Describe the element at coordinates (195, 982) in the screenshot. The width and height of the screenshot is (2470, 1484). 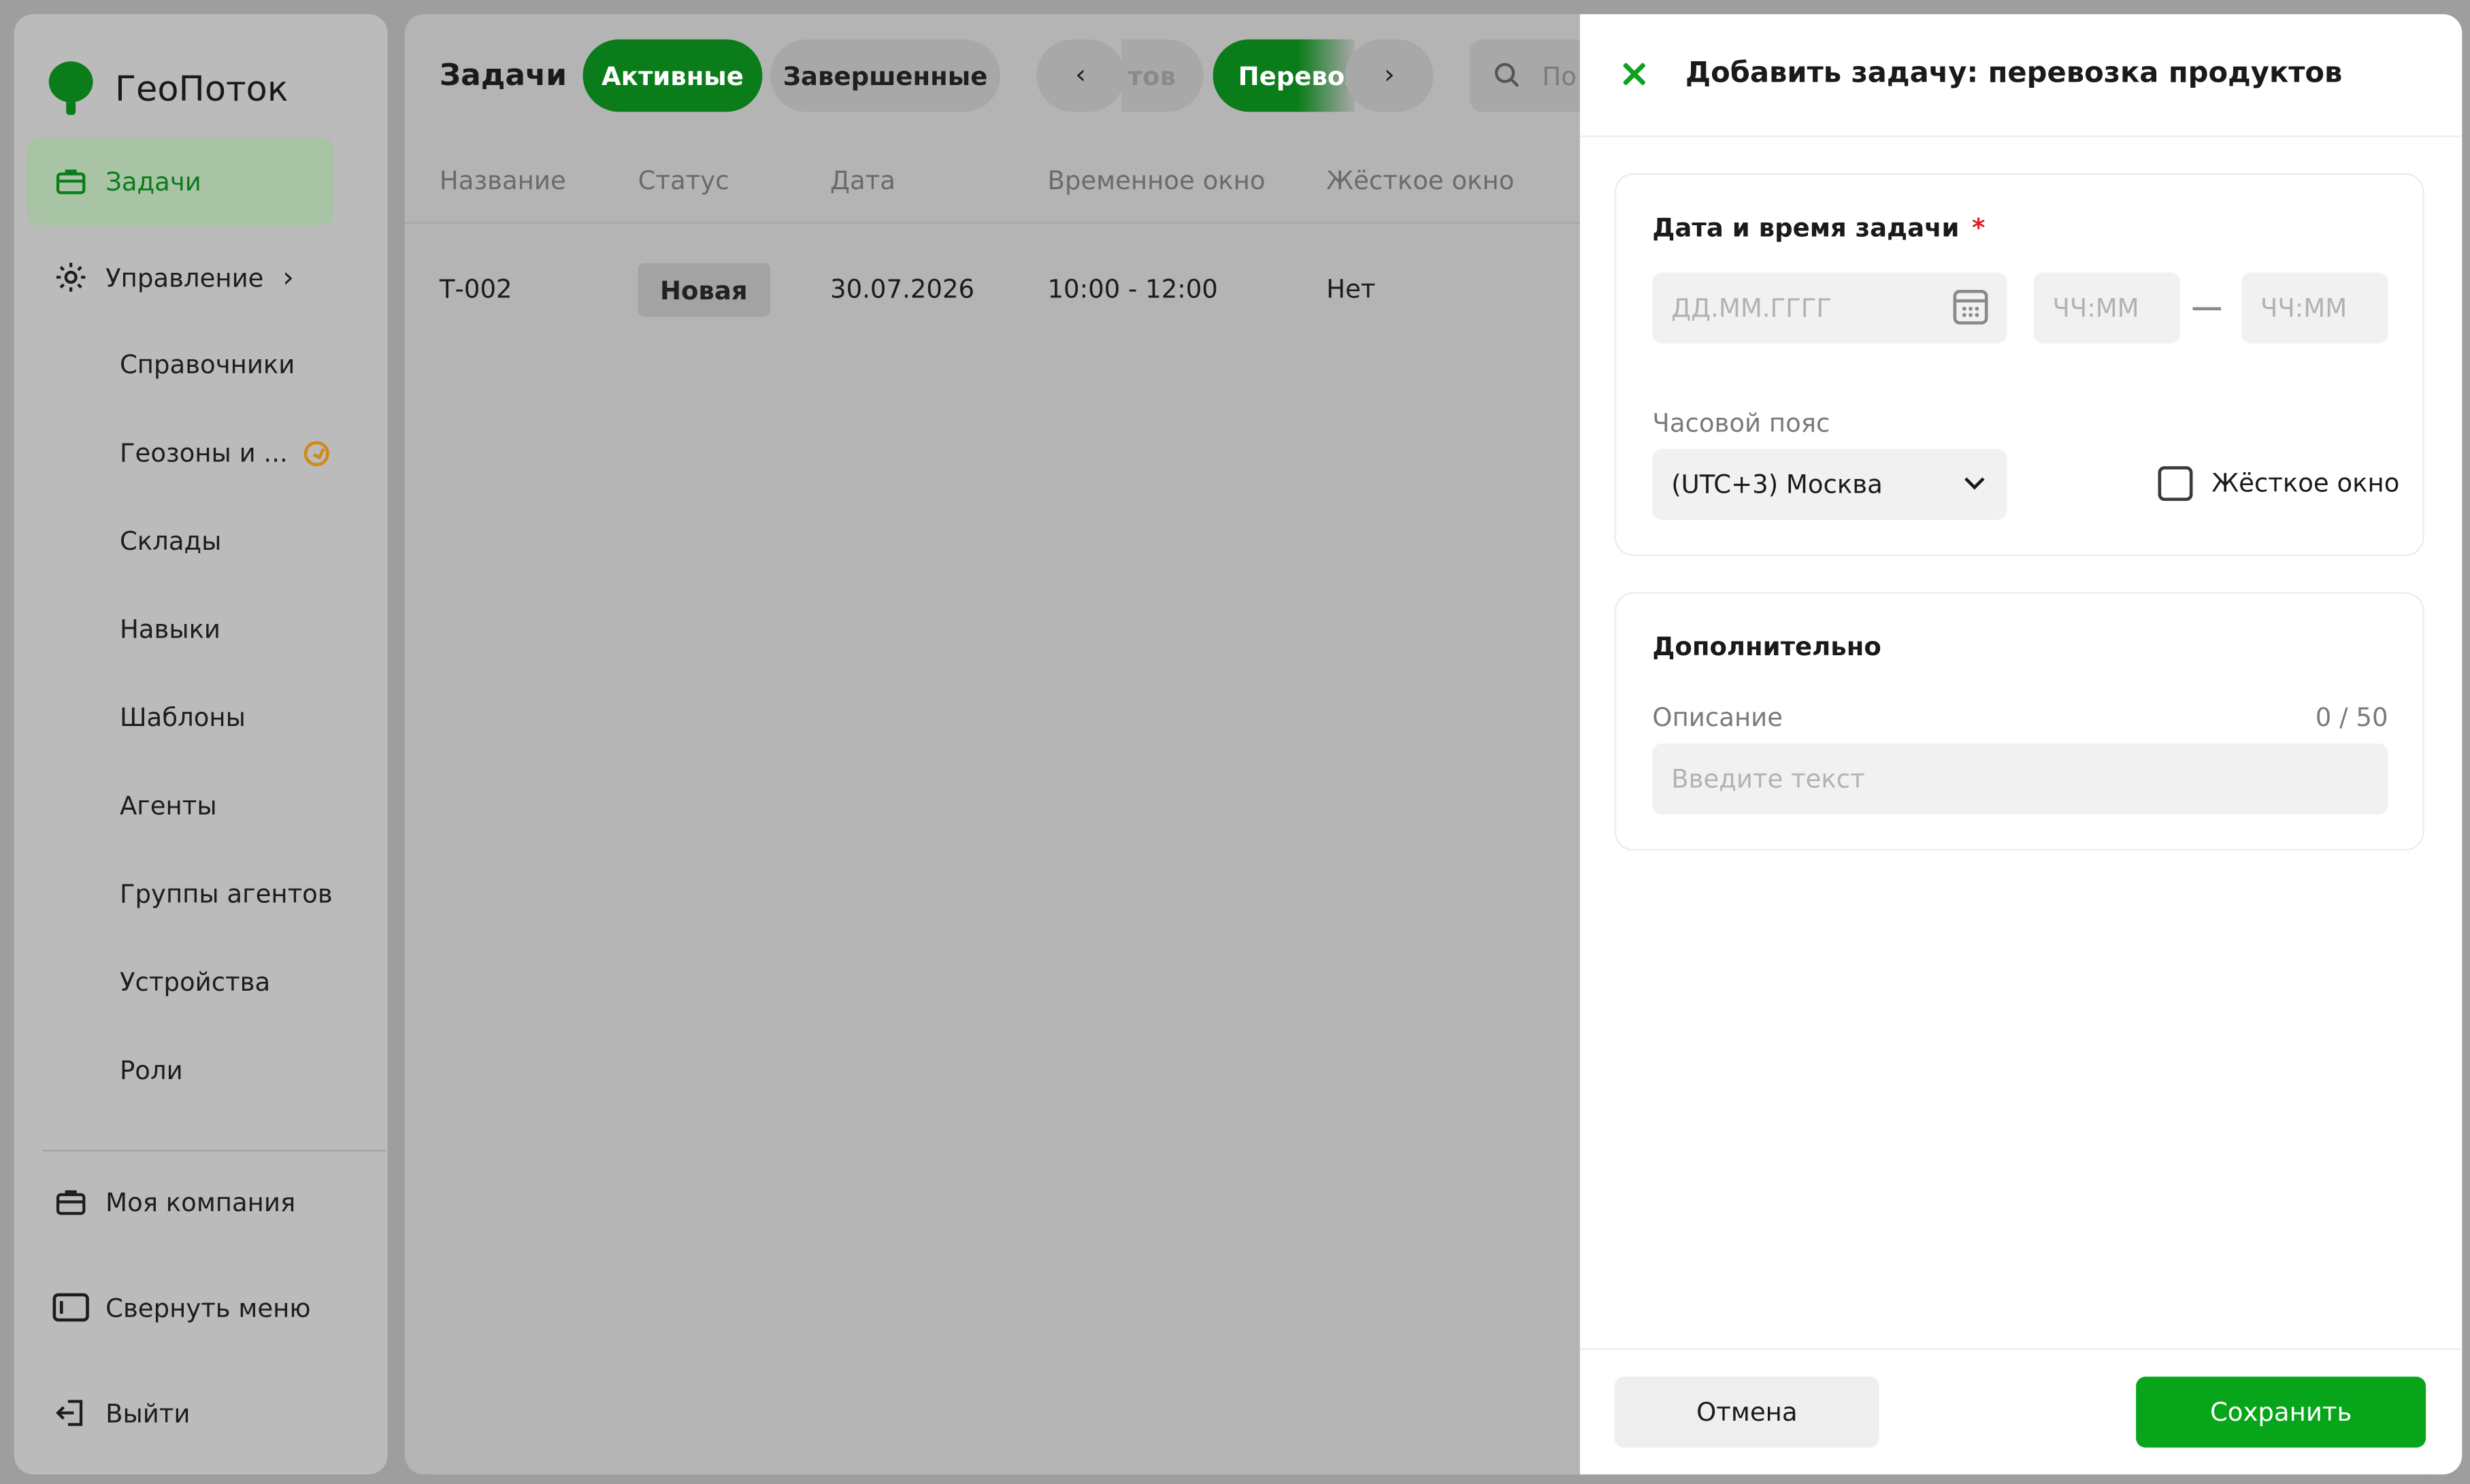
I see `sidebar-sub-devices: Устройства` at that location.